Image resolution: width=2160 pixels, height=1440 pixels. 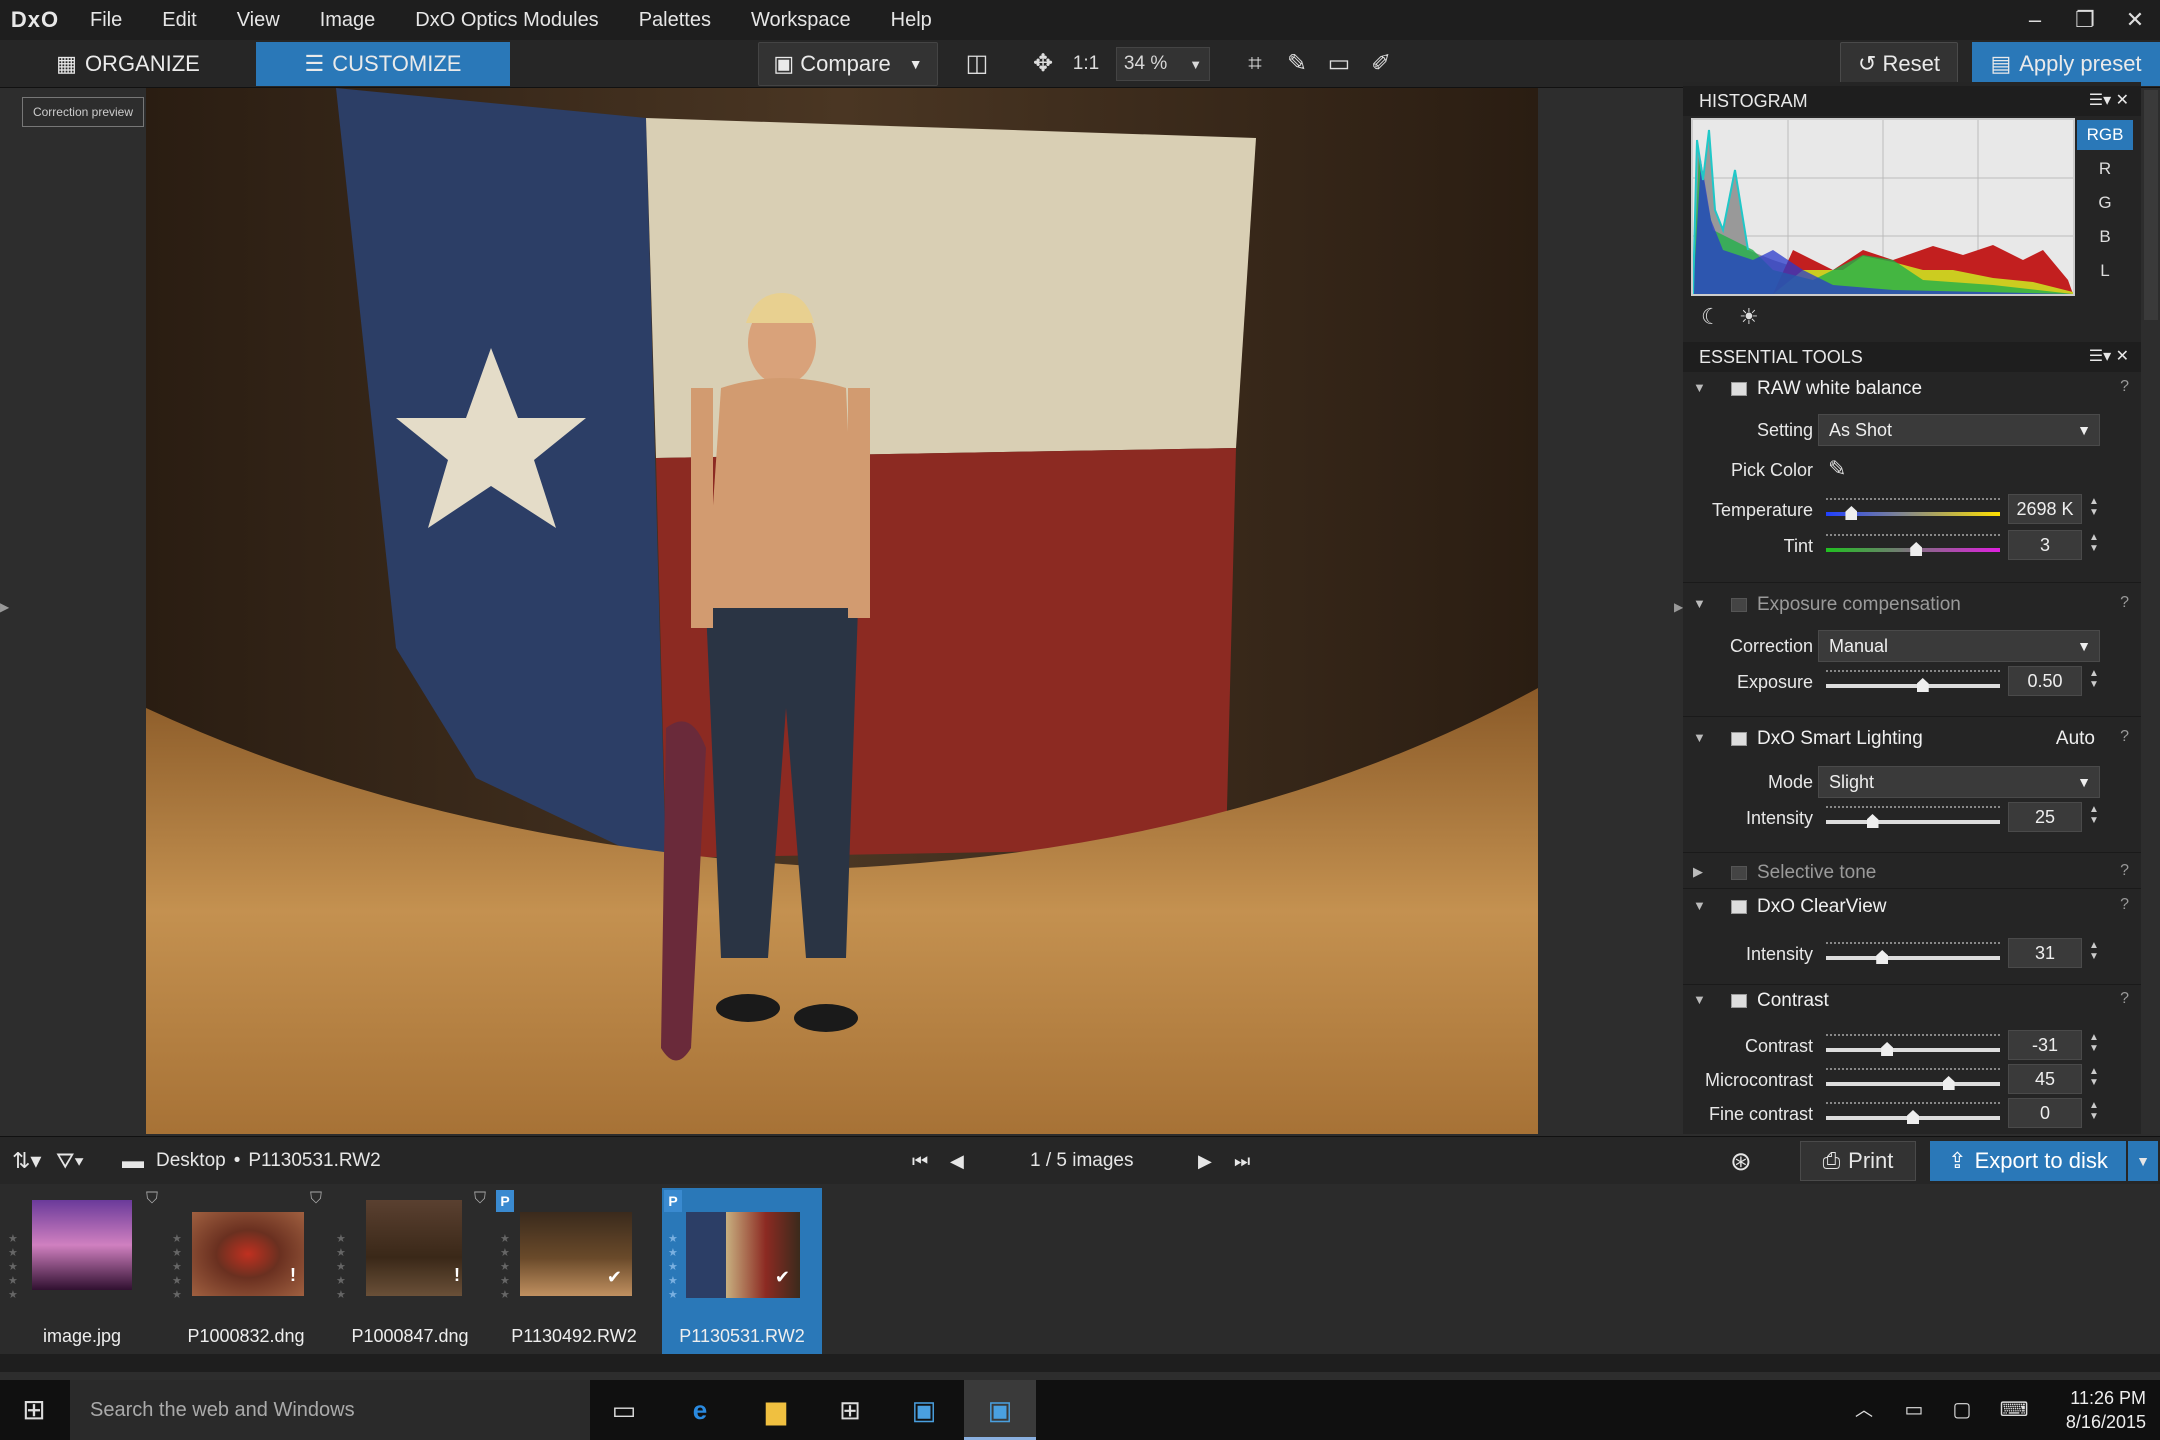 I want to click on keyboard-icon: ⌨, so click(x=2014, y=1410).